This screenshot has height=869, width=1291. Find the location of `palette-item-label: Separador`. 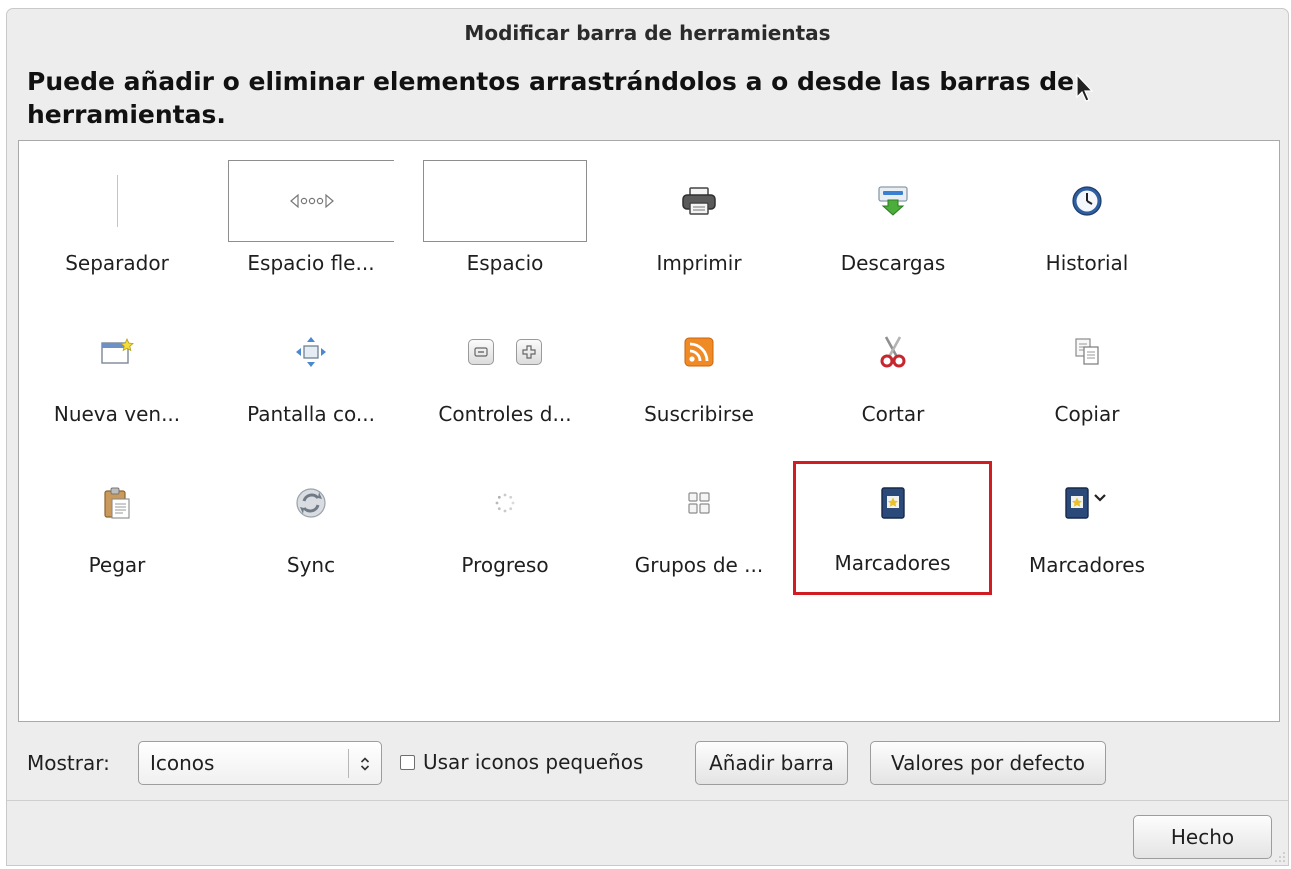

palette-item-label: Separador is located at coordinates (117, 263).